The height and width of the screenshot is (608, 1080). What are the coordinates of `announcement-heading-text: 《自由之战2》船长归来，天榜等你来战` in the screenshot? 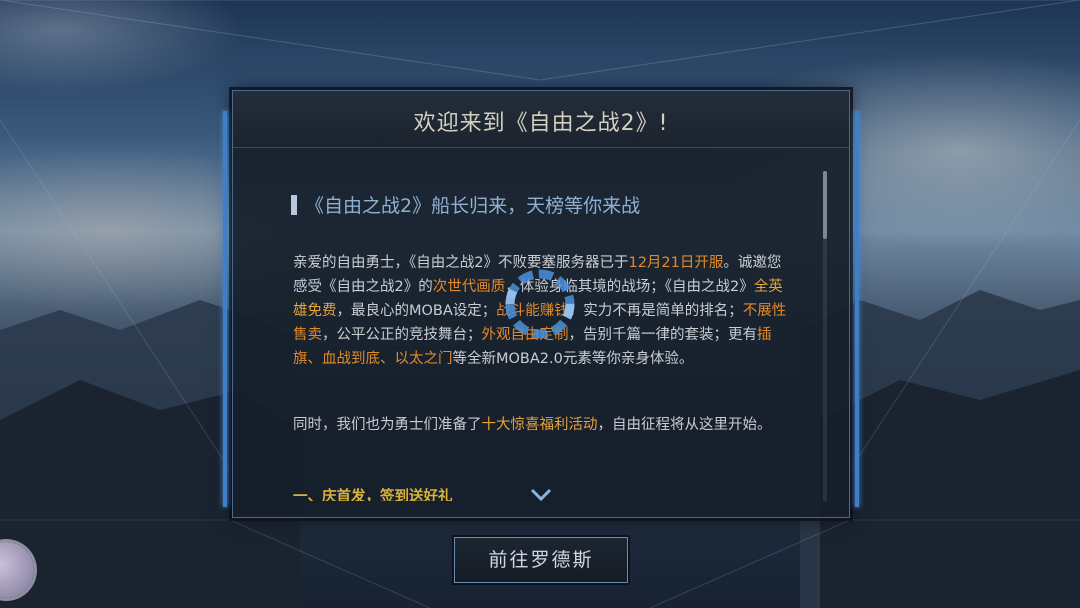 It's located at (473, 206).